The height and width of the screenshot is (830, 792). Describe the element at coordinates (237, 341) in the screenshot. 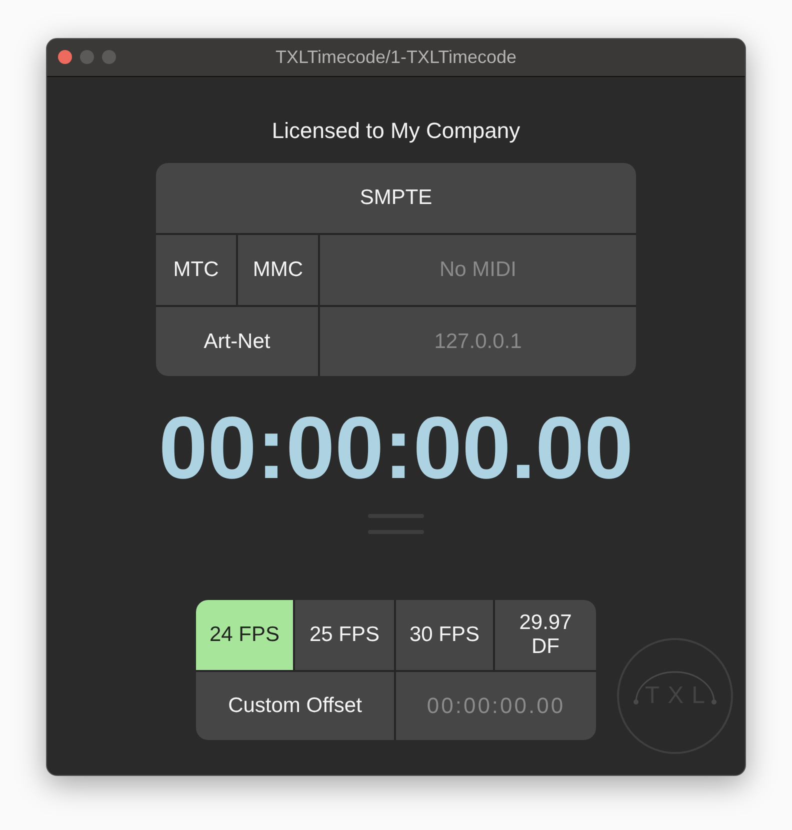

I see `artnet-button: Art-Net` at that location.